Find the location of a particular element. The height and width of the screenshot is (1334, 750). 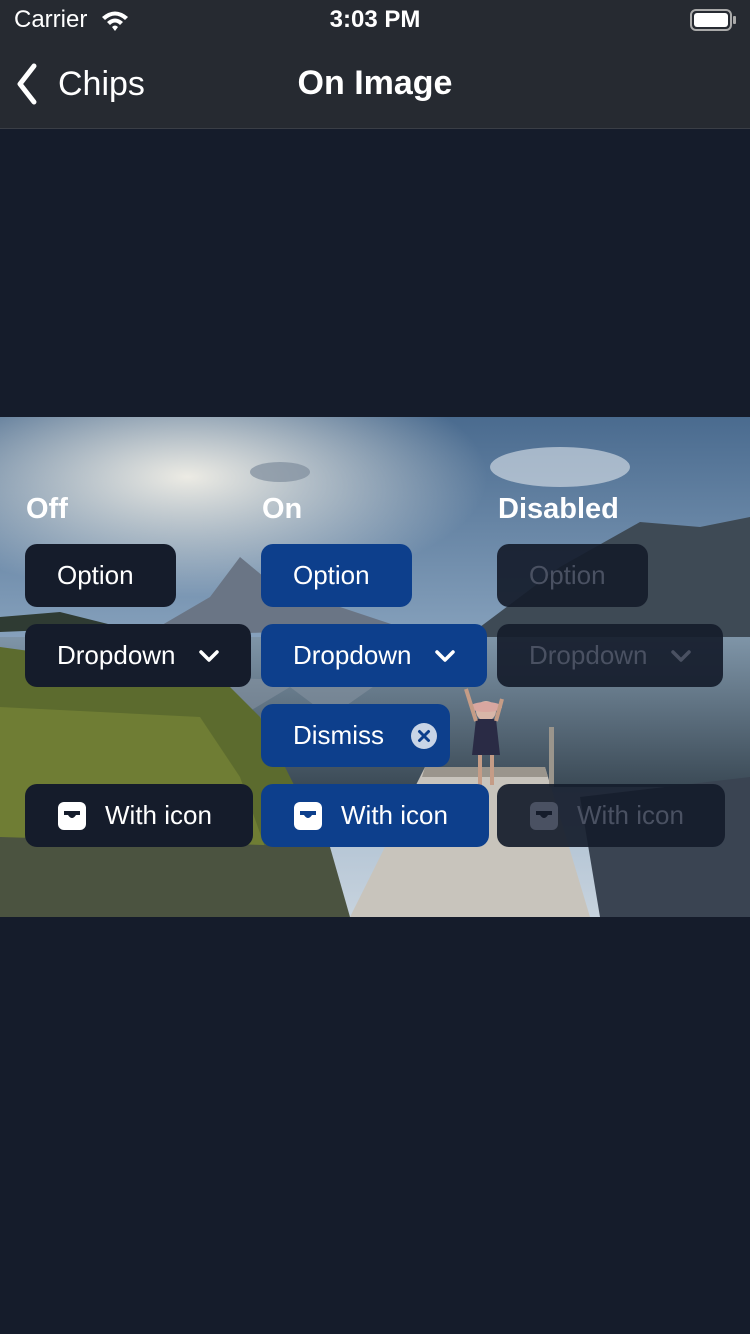

on-column-label: On is located at coordinates (282, 509).